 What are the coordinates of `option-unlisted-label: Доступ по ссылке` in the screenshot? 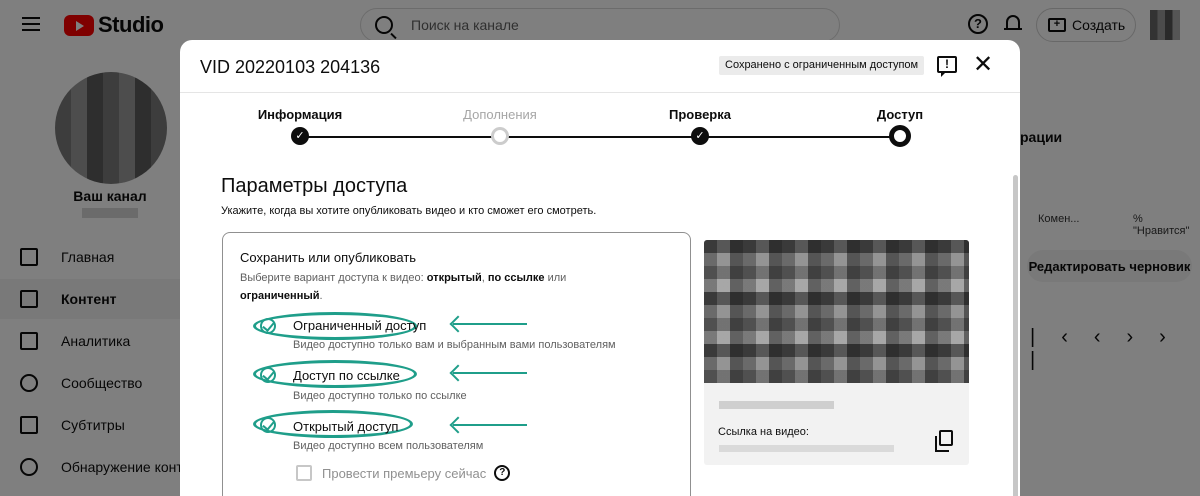 It's located at (346, 375).